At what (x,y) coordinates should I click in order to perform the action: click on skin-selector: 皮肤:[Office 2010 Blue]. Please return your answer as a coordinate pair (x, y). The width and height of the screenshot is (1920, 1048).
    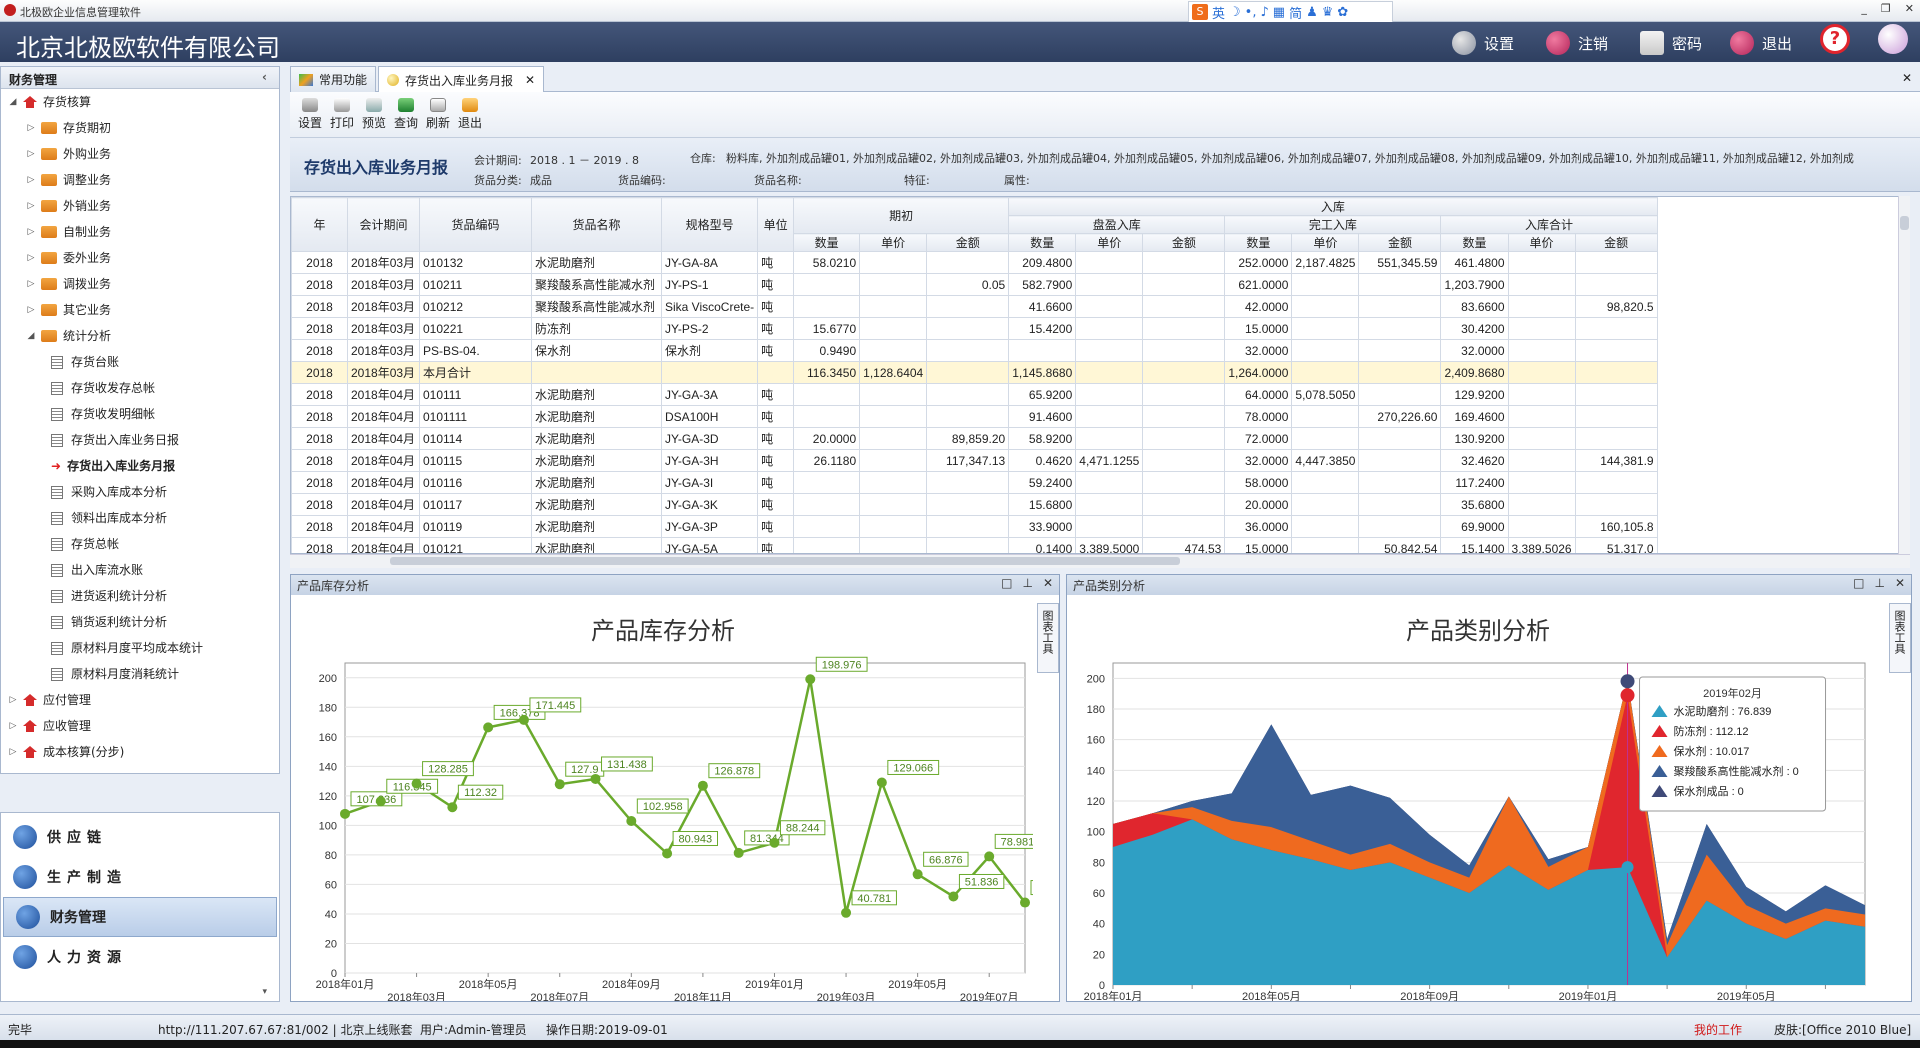
    Looking at the image, I should click on (1842, 1029).